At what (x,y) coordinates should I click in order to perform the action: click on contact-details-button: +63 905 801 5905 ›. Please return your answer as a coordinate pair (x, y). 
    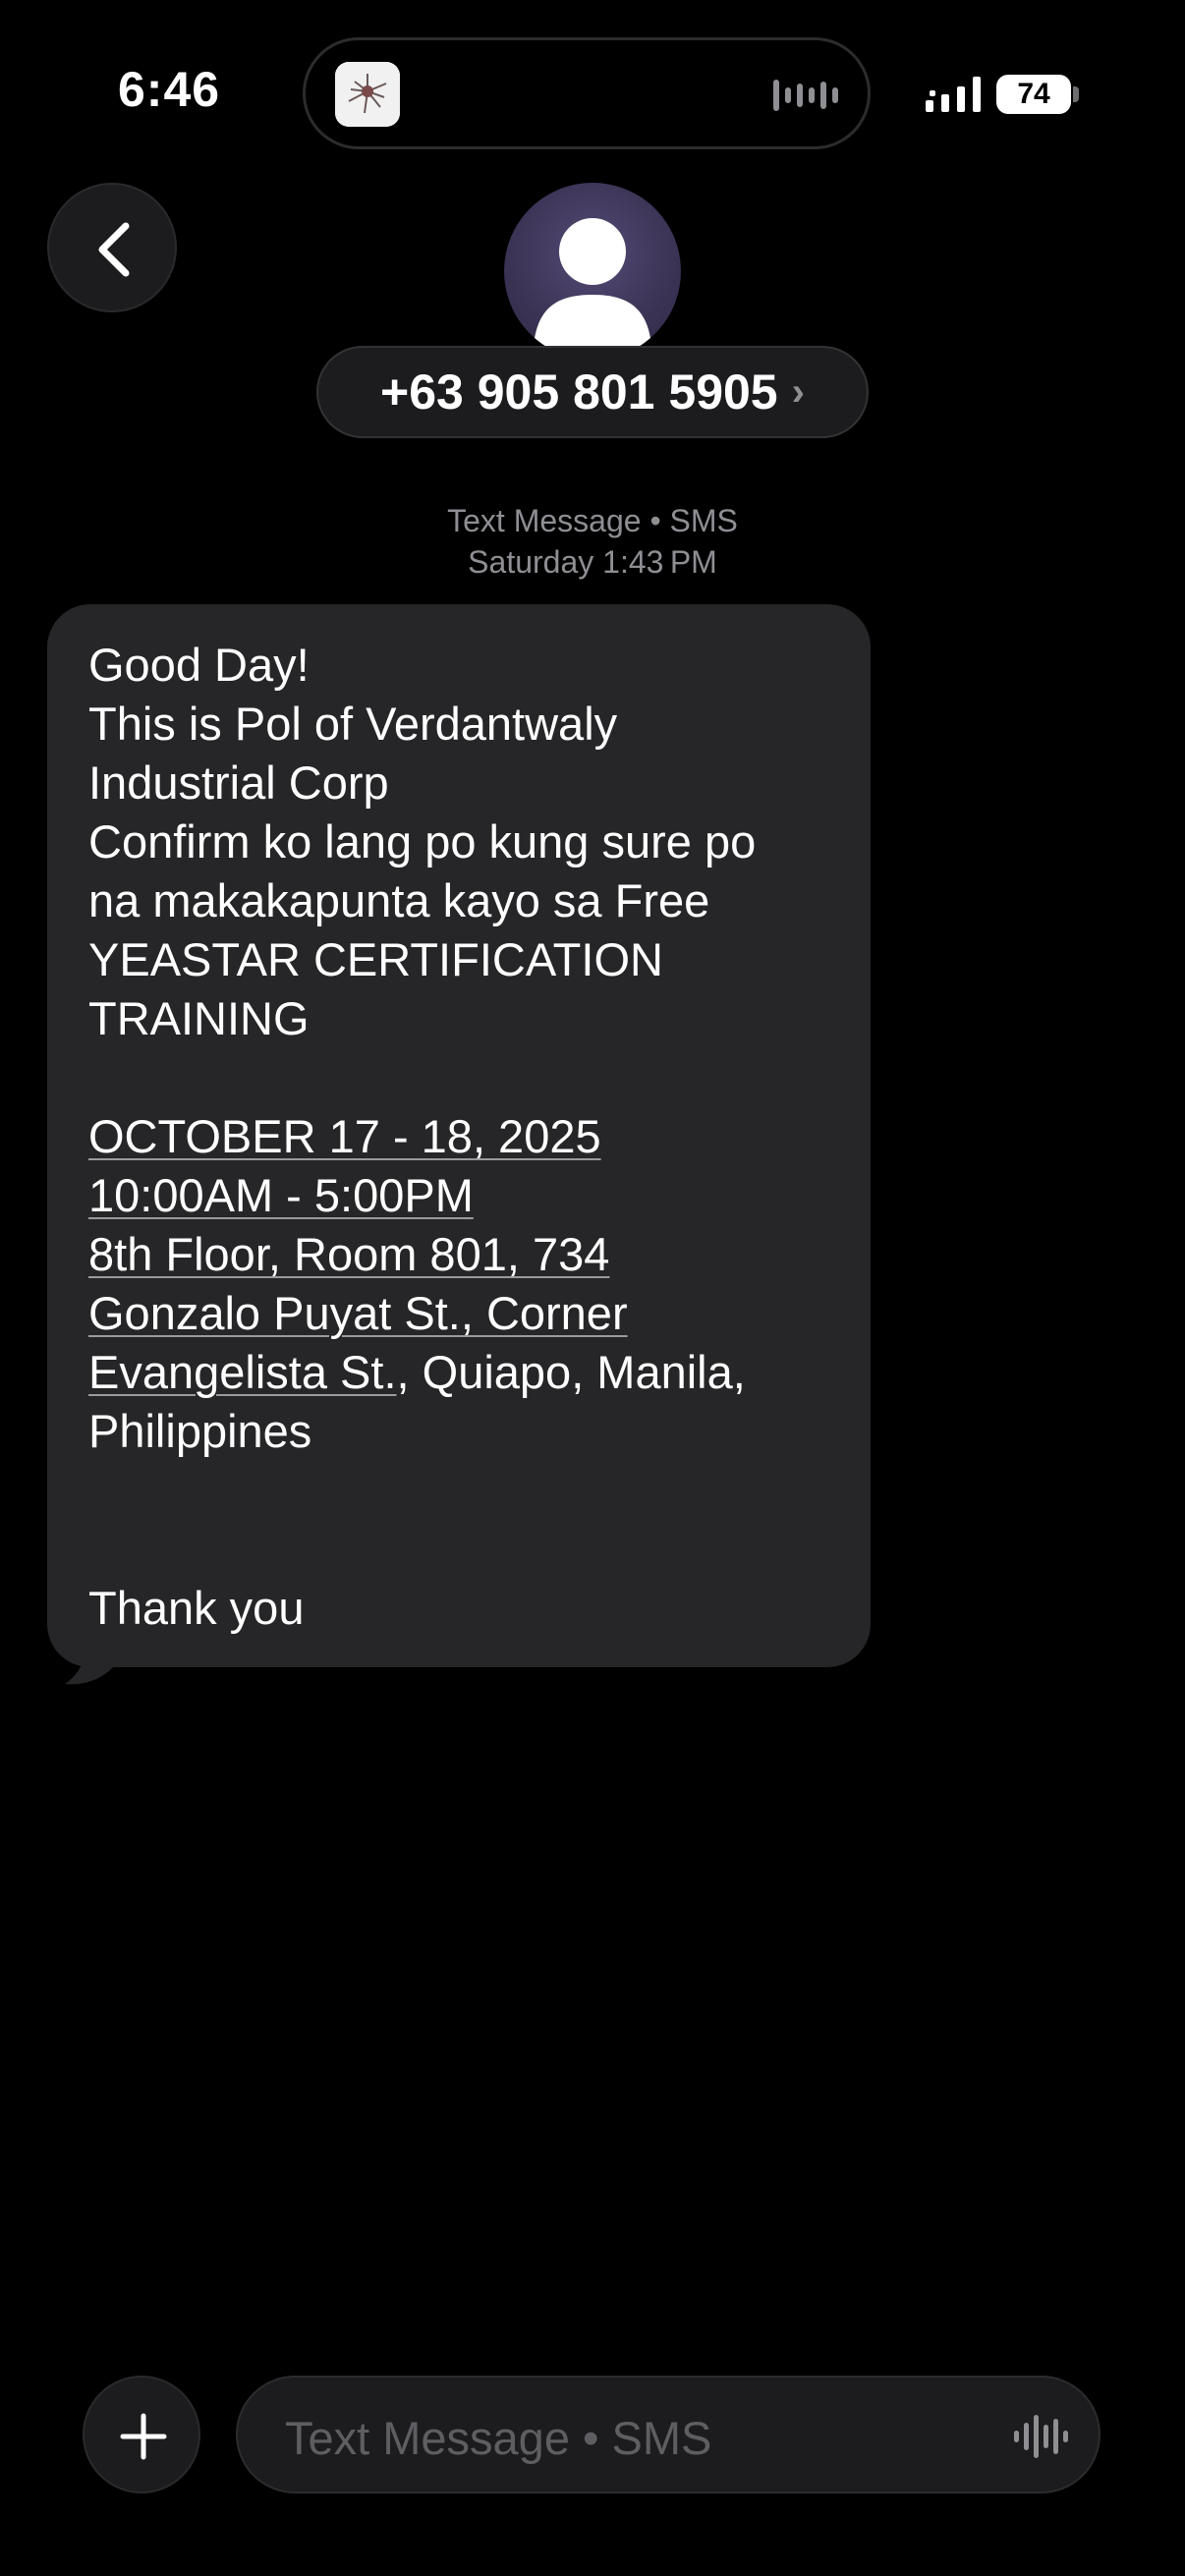
    Looking at the image, I should click on (592, 392).